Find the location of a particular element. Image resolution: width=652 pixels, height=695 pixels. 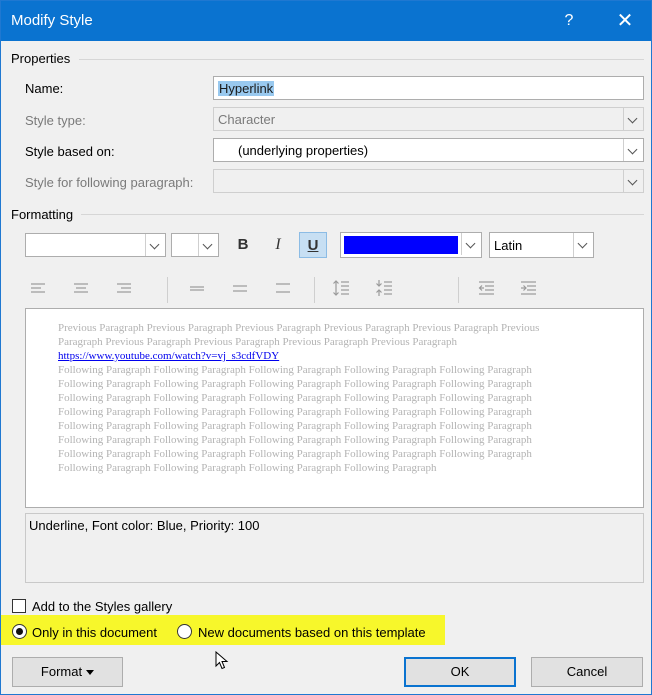

decrease-spacing-icon is located at coordinates (384, 288).